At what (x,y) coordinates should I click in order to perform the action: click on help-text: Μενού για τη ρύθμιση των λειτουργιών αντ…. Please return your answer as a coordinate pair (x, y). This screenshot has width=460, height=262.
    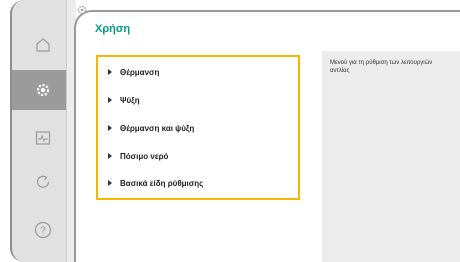
    Looking at the image, I should click on (381, 67).